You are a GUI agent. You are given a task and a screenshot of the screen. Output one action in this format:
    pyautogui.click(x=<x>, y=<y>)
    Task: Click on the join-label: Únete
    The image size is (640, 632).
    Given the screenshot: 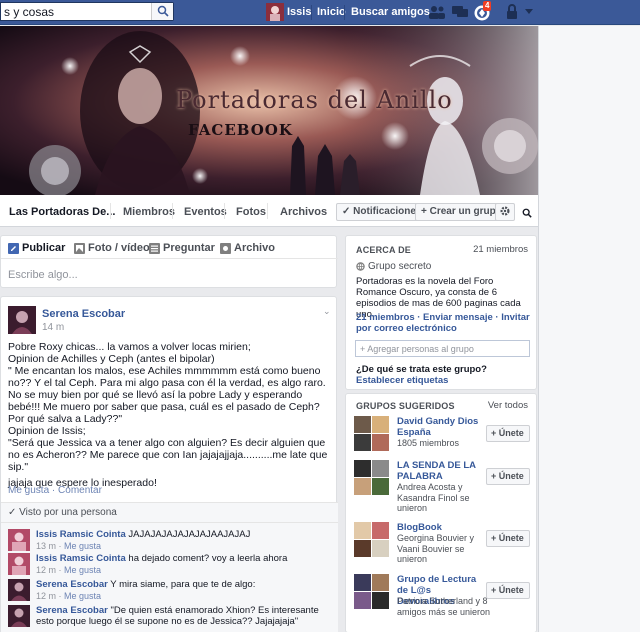 What is the action you would take?
    pyautogui.click(x=511, y=538)
    